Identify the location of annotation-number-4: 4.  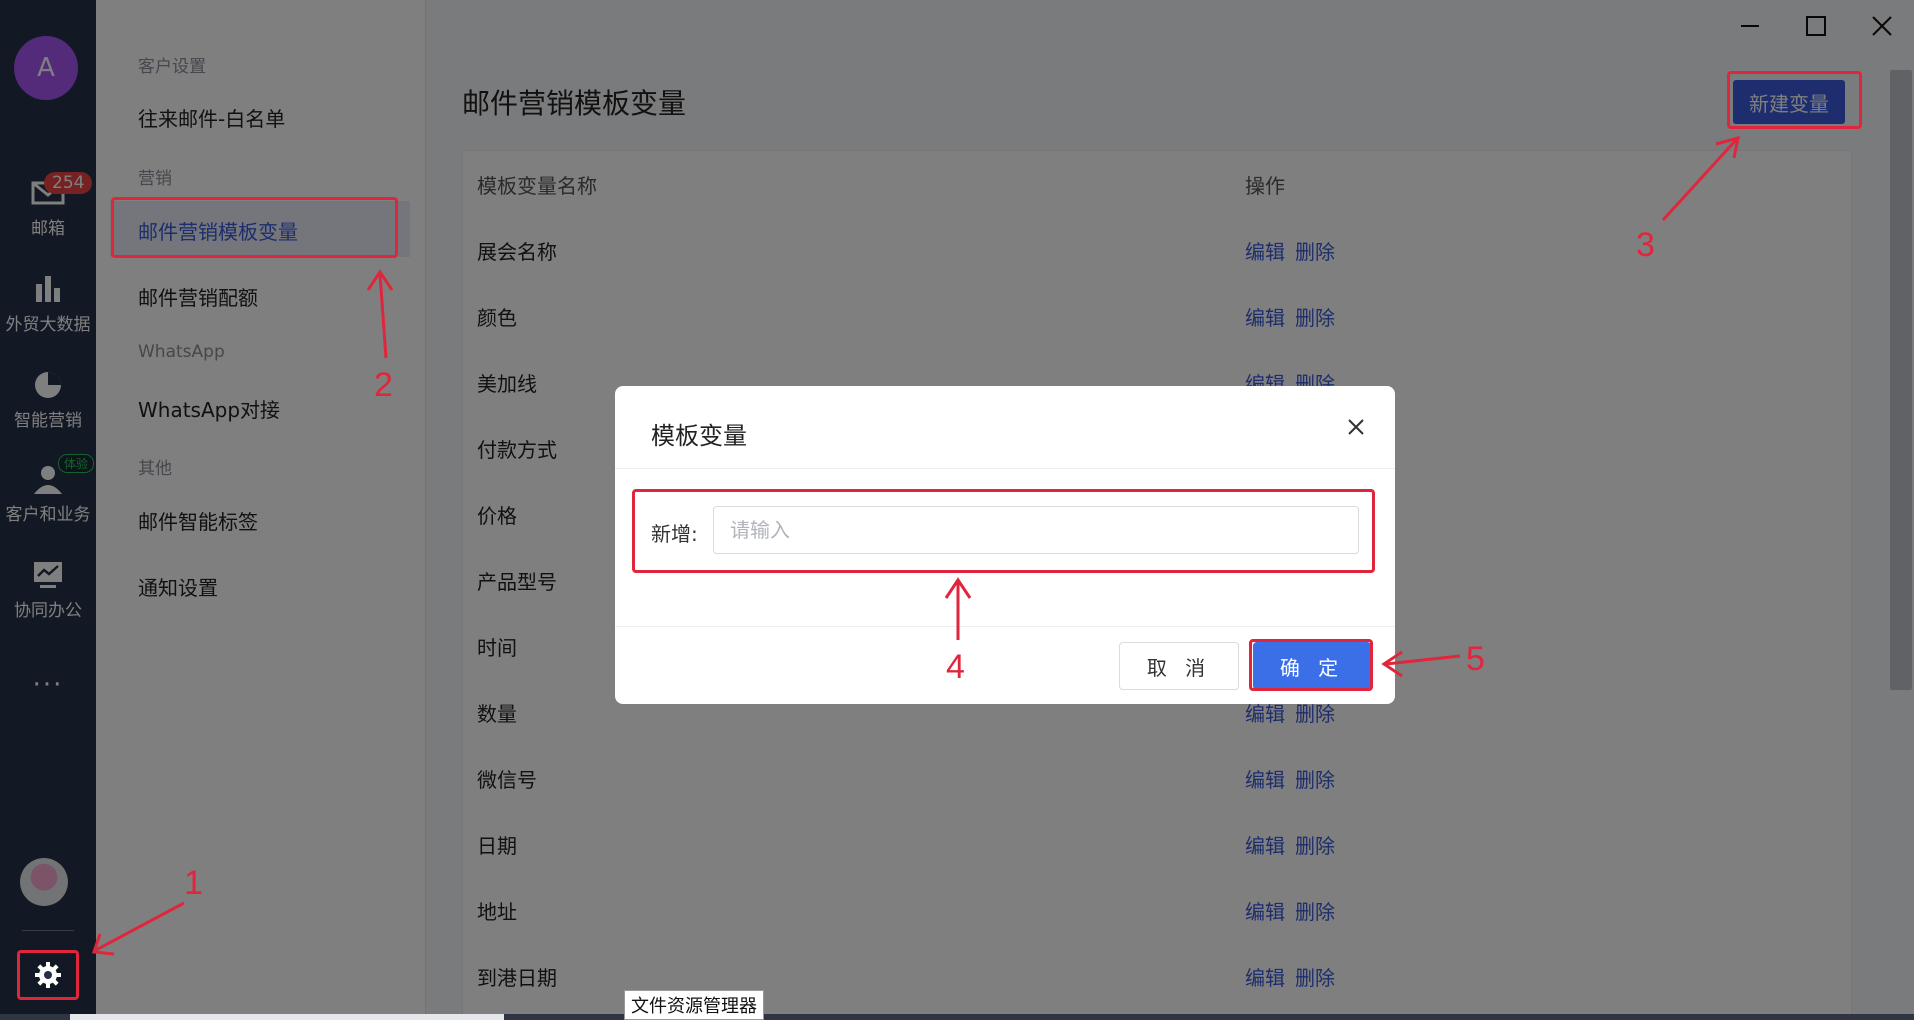
(955, 667).